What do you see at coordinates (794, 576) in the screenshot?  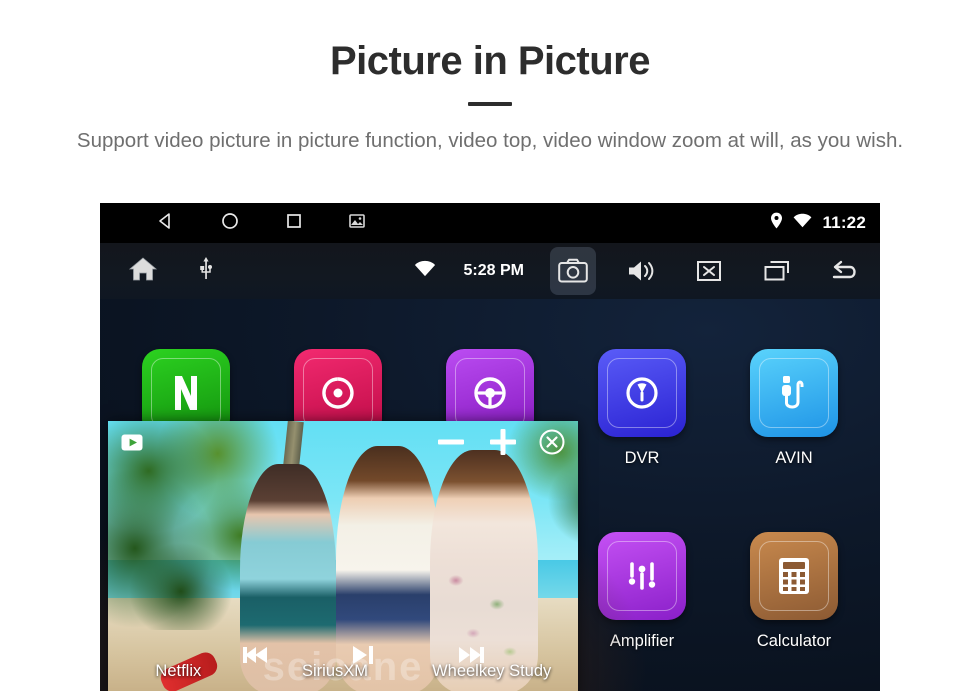 I see `calculator-icon` at bounding box center [794, 576].